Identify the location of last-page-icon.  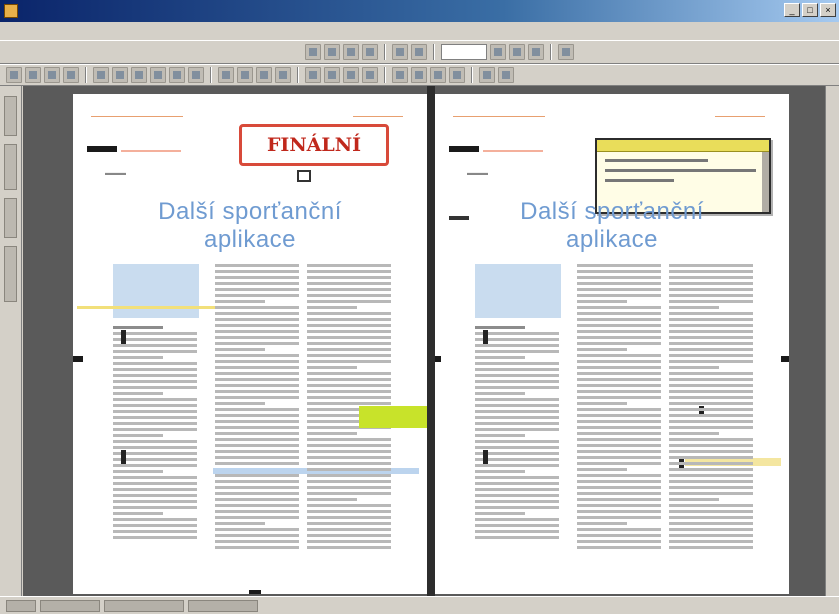
(370, 75).